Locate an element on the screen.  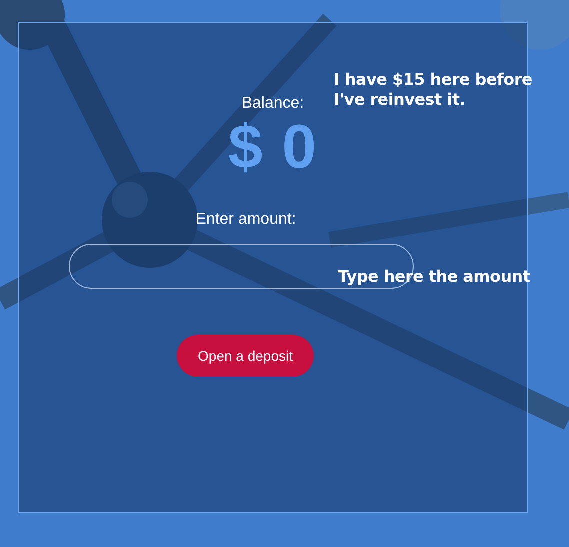
annotation-text: I have $15 here before I've reinvest it. is located at coordinates (434, 90).